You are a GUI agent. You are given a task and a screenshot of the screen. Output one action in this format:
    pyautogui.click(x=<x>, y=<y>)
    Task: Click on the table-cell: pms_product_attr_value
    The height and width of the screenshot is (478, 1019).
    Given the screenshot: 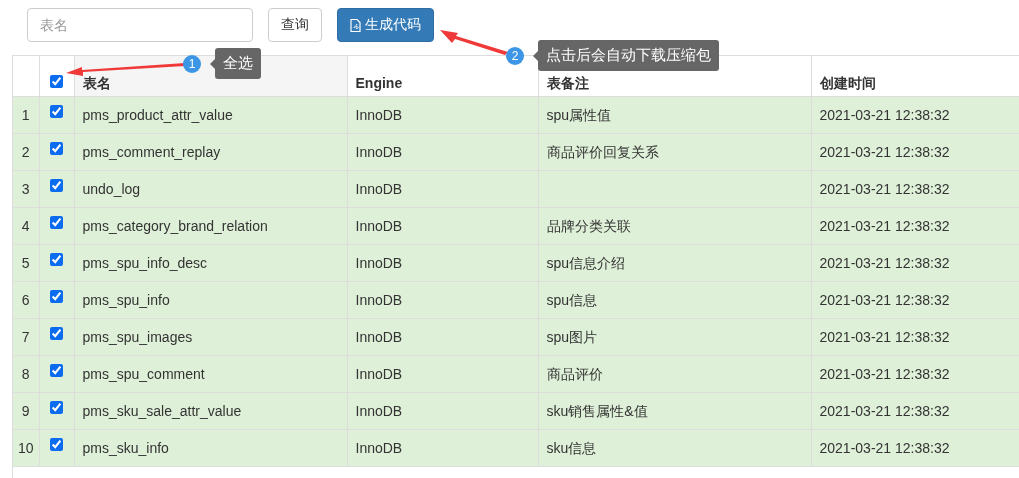 What is the action you would take?
    pyautogui.click(x=157, y=115)
    